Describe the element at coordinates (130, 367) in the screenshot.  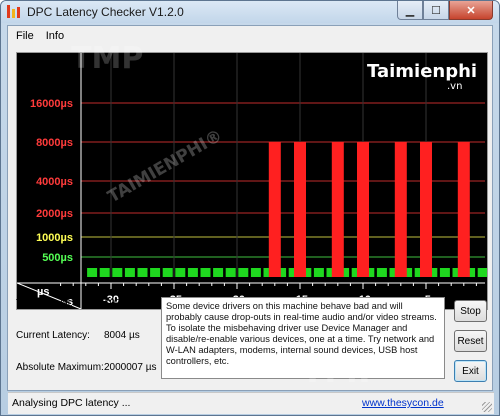
I see `absolute-max-value: 2000007 µs` at that location.